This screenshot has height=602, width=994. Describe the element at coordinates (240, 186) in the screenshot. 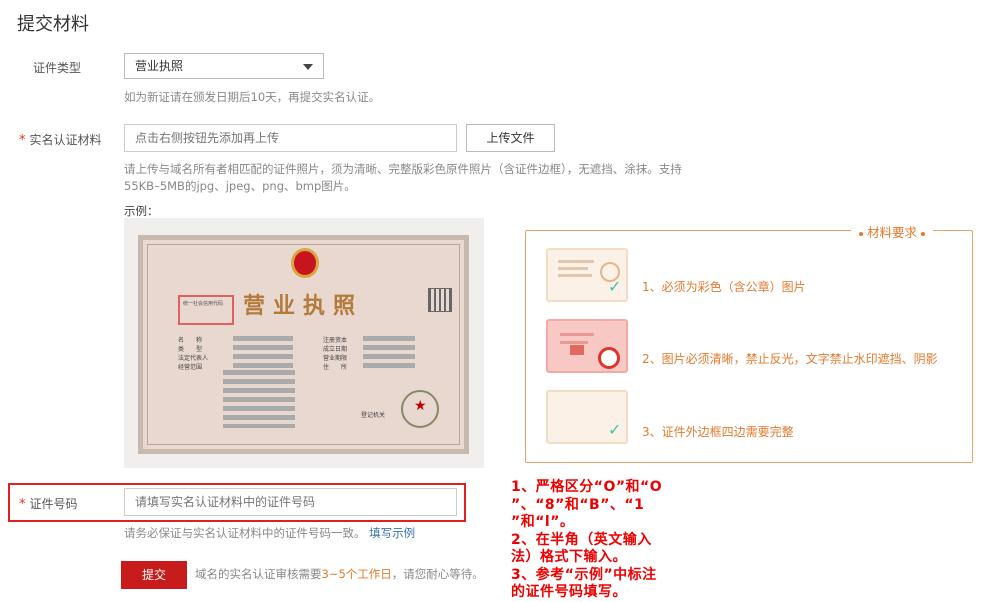

I see `material-hint-line2: 55KB–5MB的jpg、jpeg、png、bmp图片。` at that location.